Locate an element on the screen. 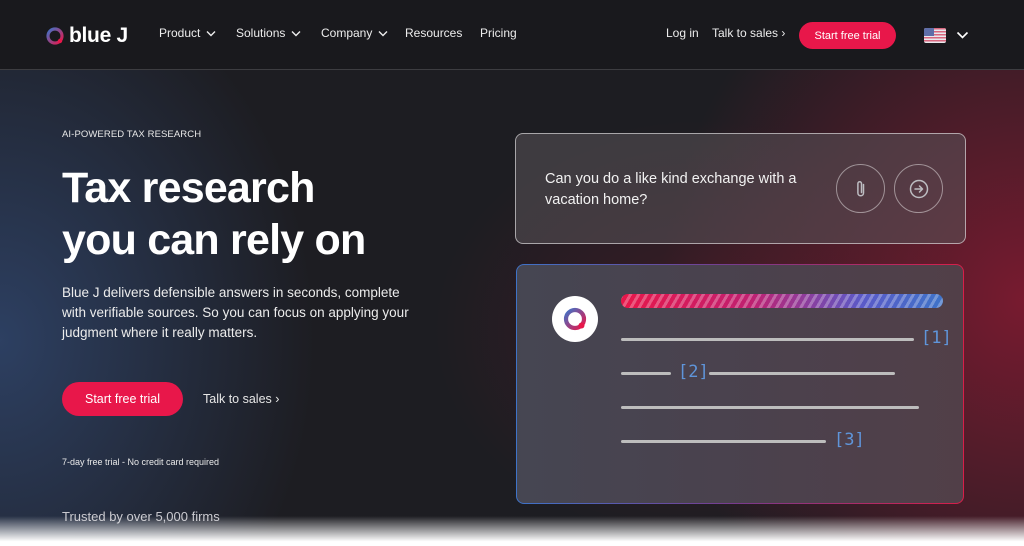 The image size is (1024, 546). loading-progress-bar is located at coordinates (782, 301).